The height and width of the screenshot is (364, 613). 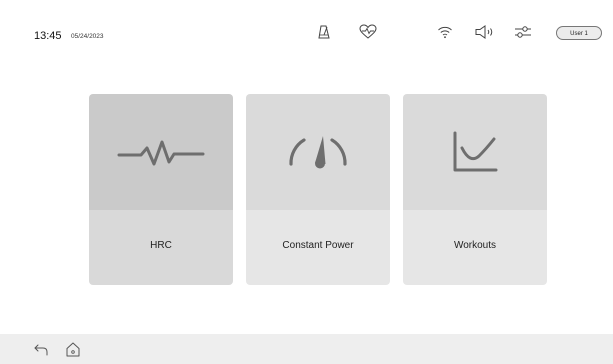 I want to click on heart-rate-icon, so click(x=368, y=32).